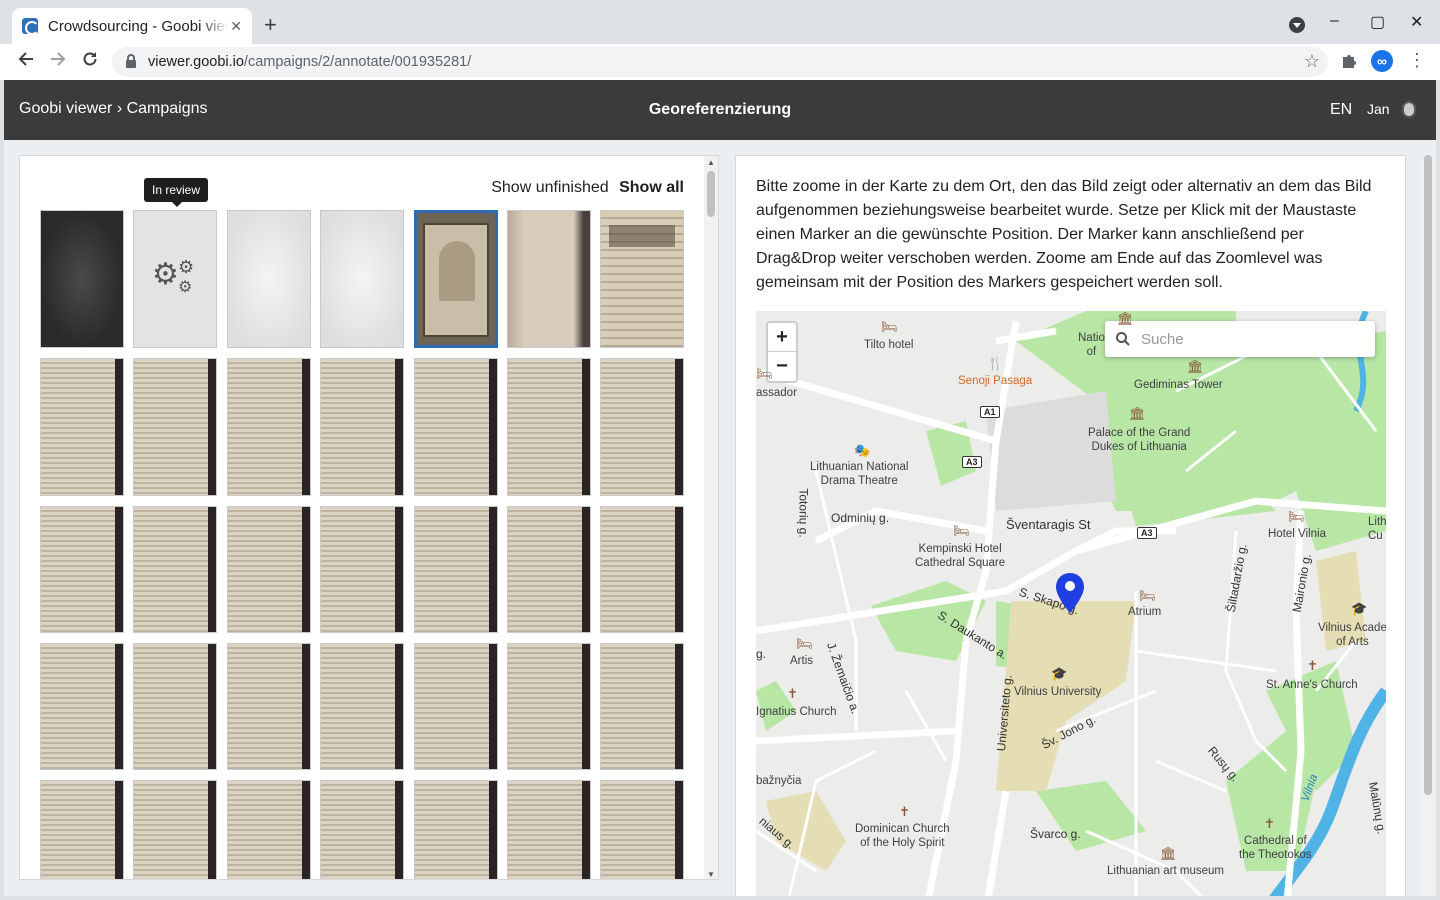  I want to click on map-search, so click(1240, 339).